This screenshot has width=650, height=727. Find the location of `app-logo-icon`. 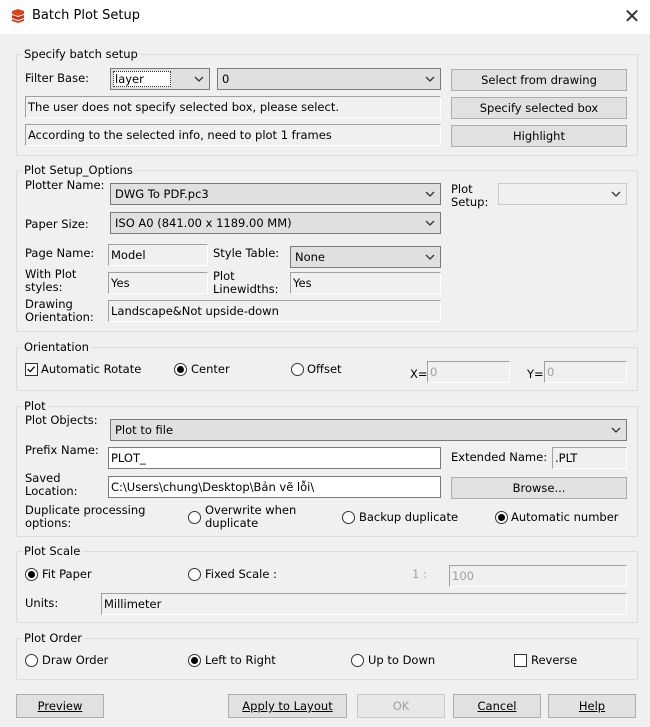

app-logo-icon is located at coordinates (18, 16).